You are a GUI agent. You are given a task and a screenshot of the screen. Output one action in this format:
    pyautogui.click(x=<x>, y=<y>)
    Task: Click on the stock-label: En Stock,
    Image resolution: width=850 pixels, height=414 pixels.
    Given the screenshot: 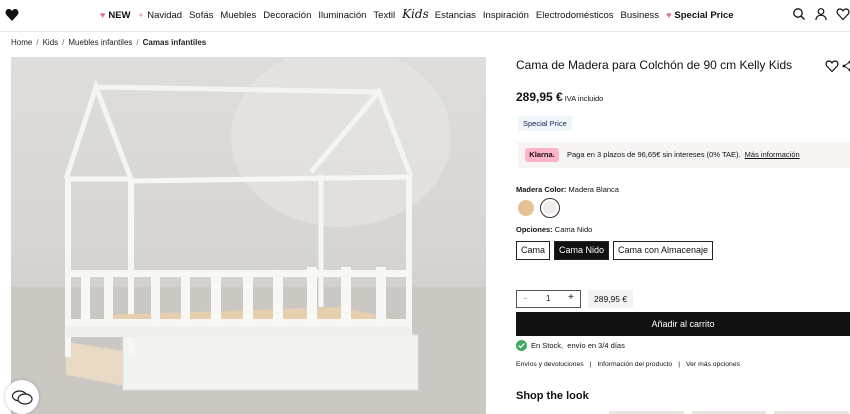 What is the action you would take?
    pyautogui.click(x=547, y=345)
    